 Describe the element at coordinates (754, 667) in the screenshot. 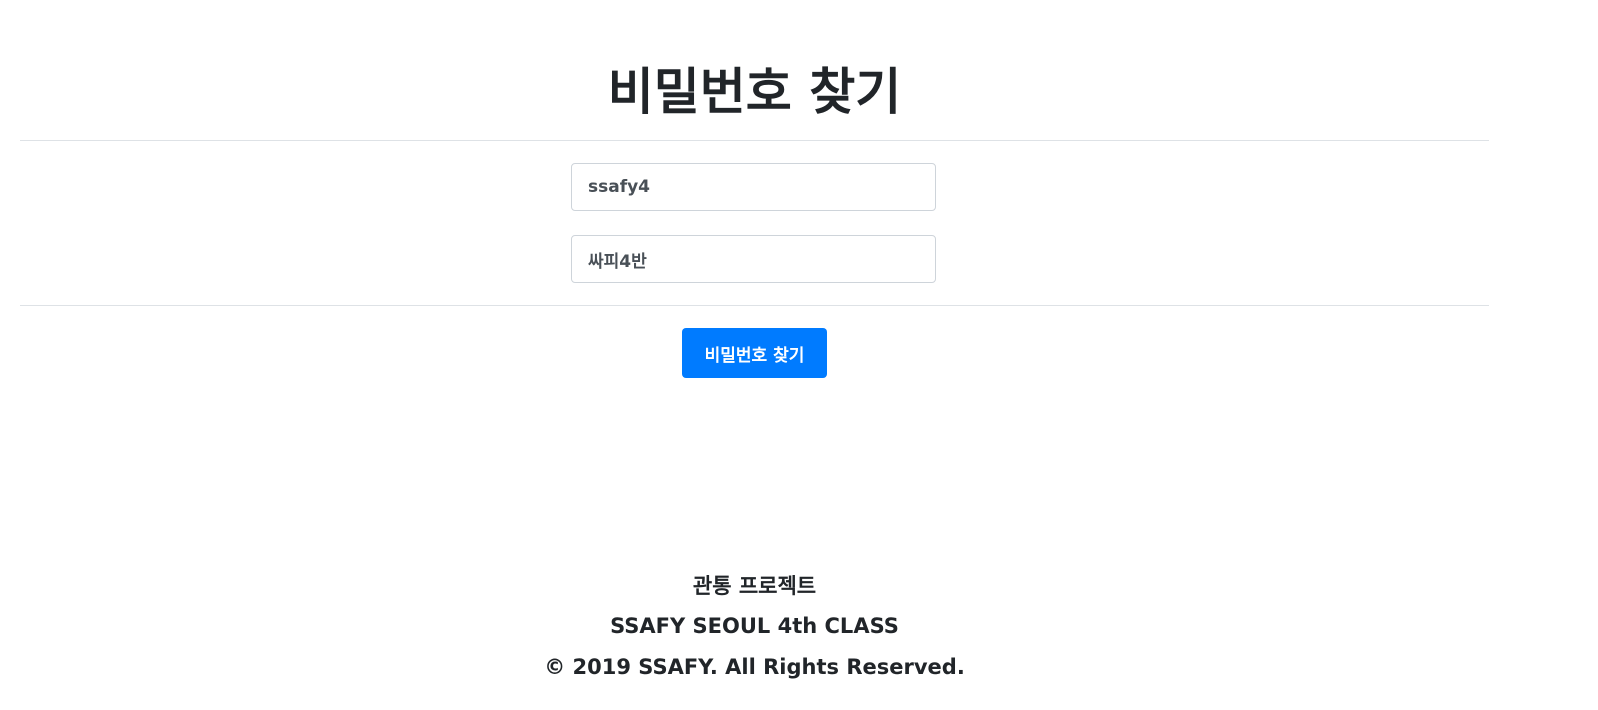

I see `footer-copyright: © 2019 SSAFY. All Rights Reserved.` at that location.